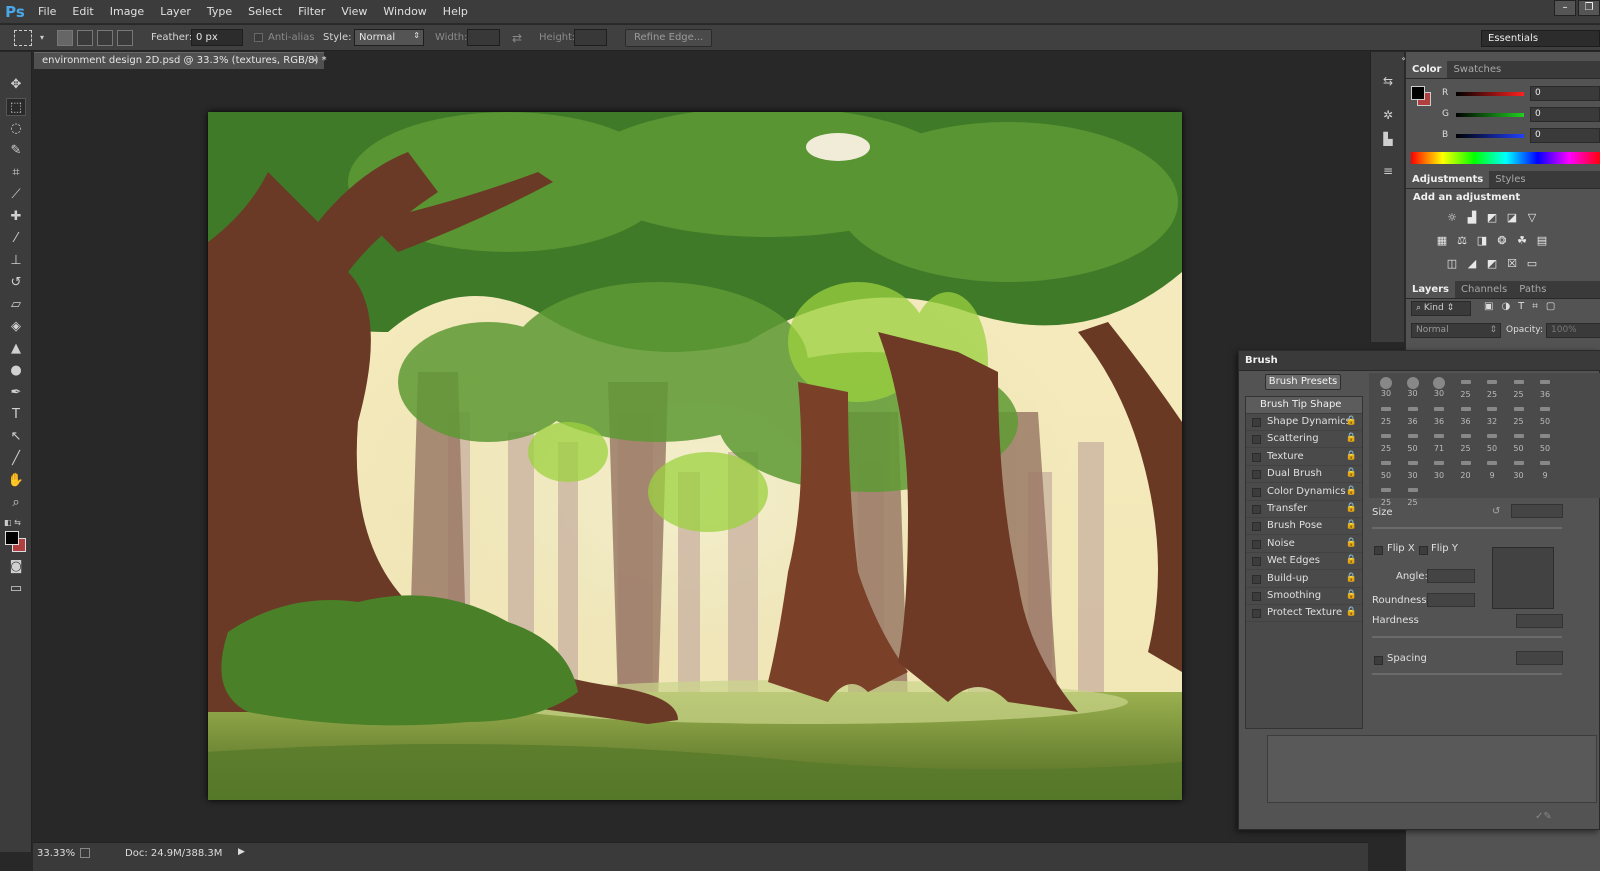 The image size is (1600, 871). What do you see at coordinates (1542, 241) in the screenshot?
I see `color-lookup-adjust-icon: ▤` at bounding box center [1542, 241].